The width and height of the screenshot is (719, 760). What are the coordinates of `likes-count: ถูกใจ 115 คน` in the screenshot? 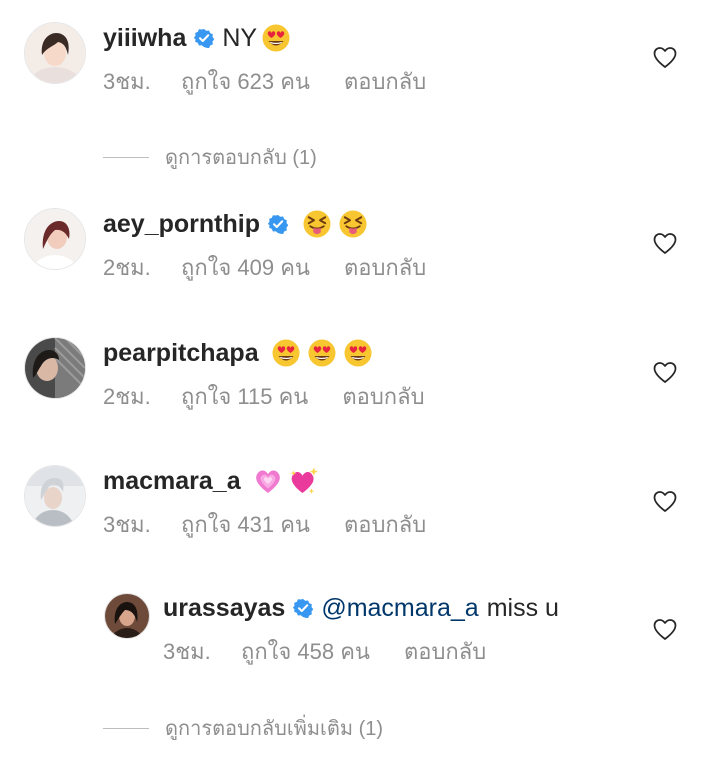 It's located at (244, 396).